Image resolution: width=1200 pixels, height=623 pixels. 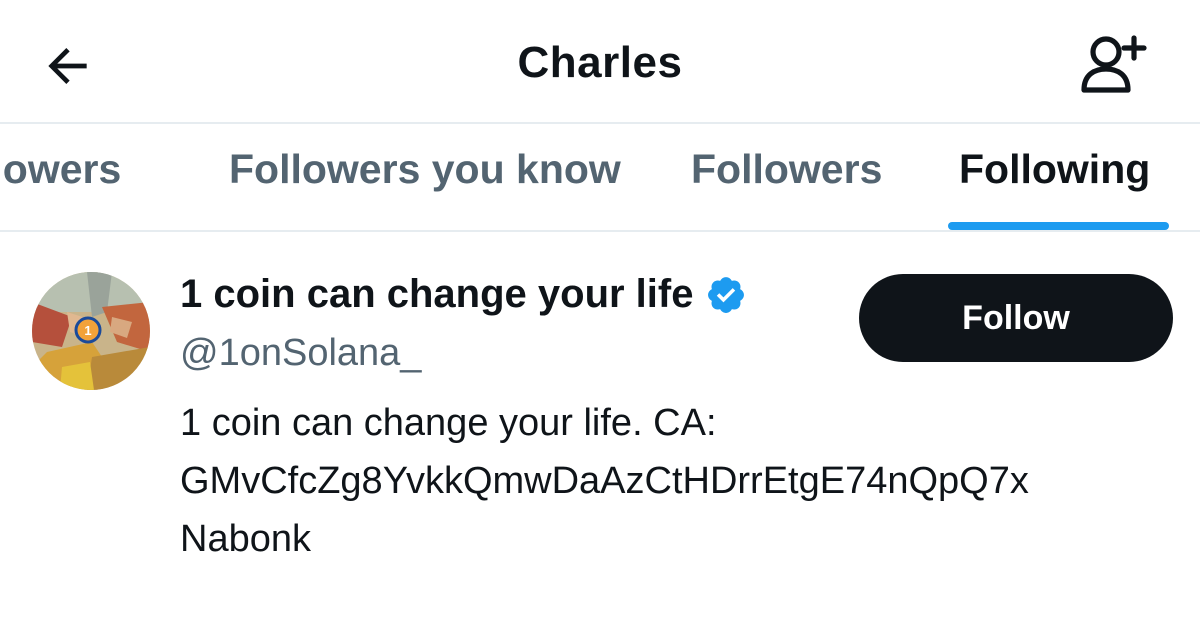 I want to click on person-plus-icon, so click(x=1114, y=64).